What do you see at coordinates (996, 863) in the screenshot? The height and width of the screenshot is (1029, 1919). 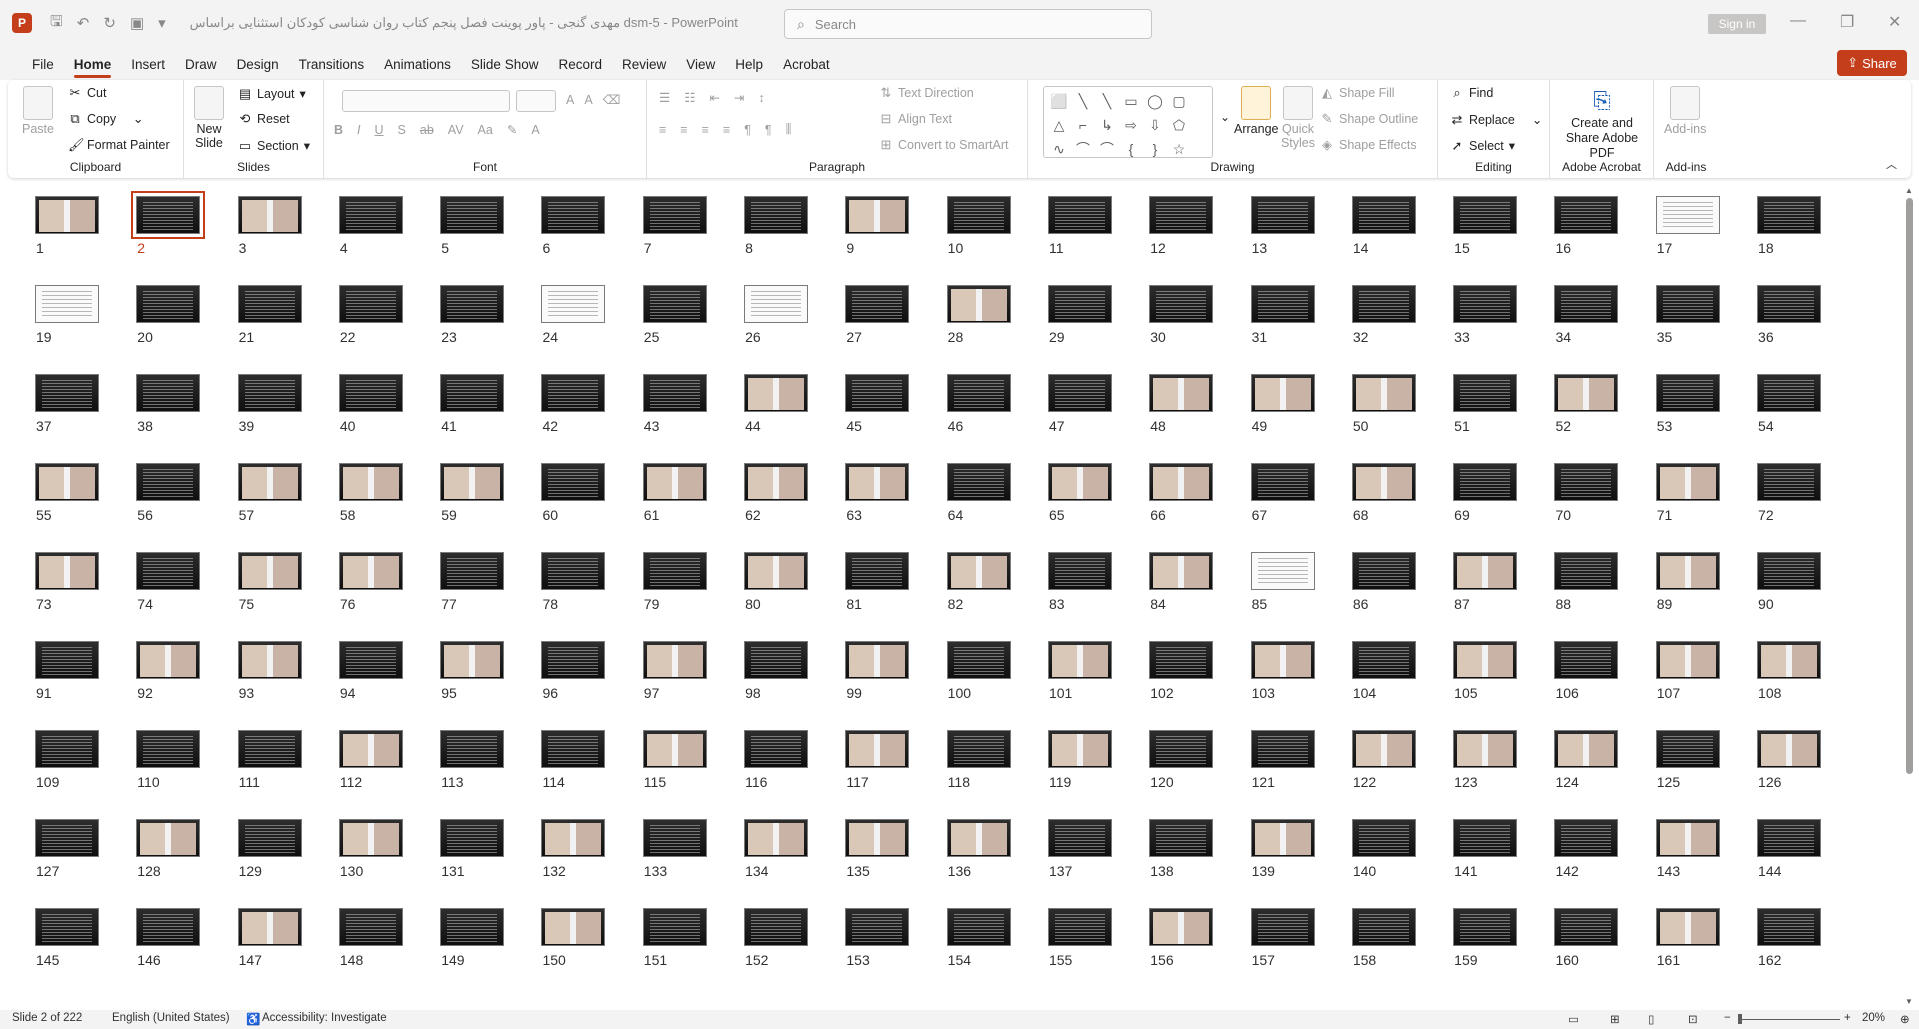 I see `slide-thumbnail-item: 136` at bounding box center [996, 863].